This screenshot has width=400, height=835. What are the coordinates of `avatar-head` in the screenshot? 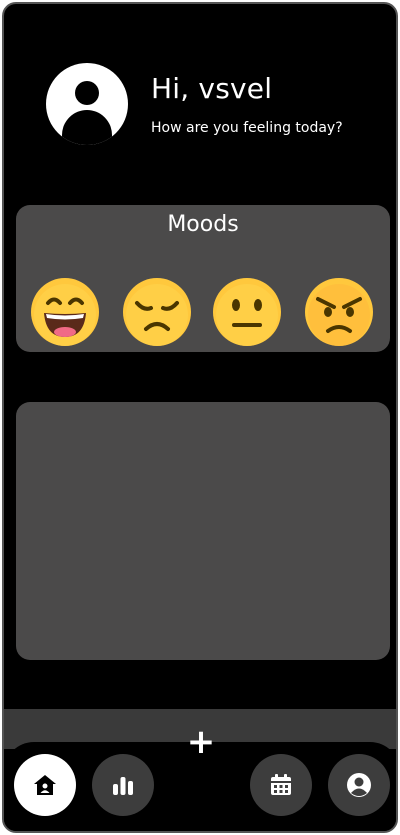 It's located at (87, 93).